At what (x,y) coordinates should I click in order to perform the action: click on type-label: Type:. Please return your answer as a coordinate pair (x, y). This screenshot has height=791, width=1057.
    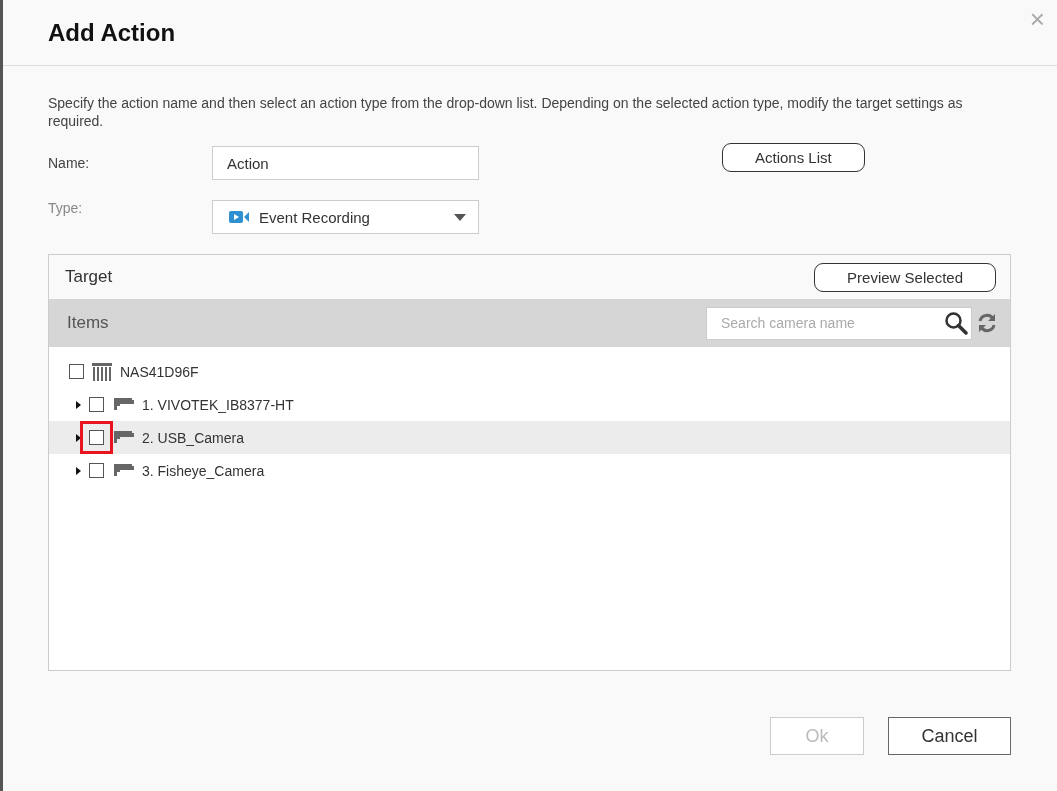
    Looking at the image, I should click on (66, 208).